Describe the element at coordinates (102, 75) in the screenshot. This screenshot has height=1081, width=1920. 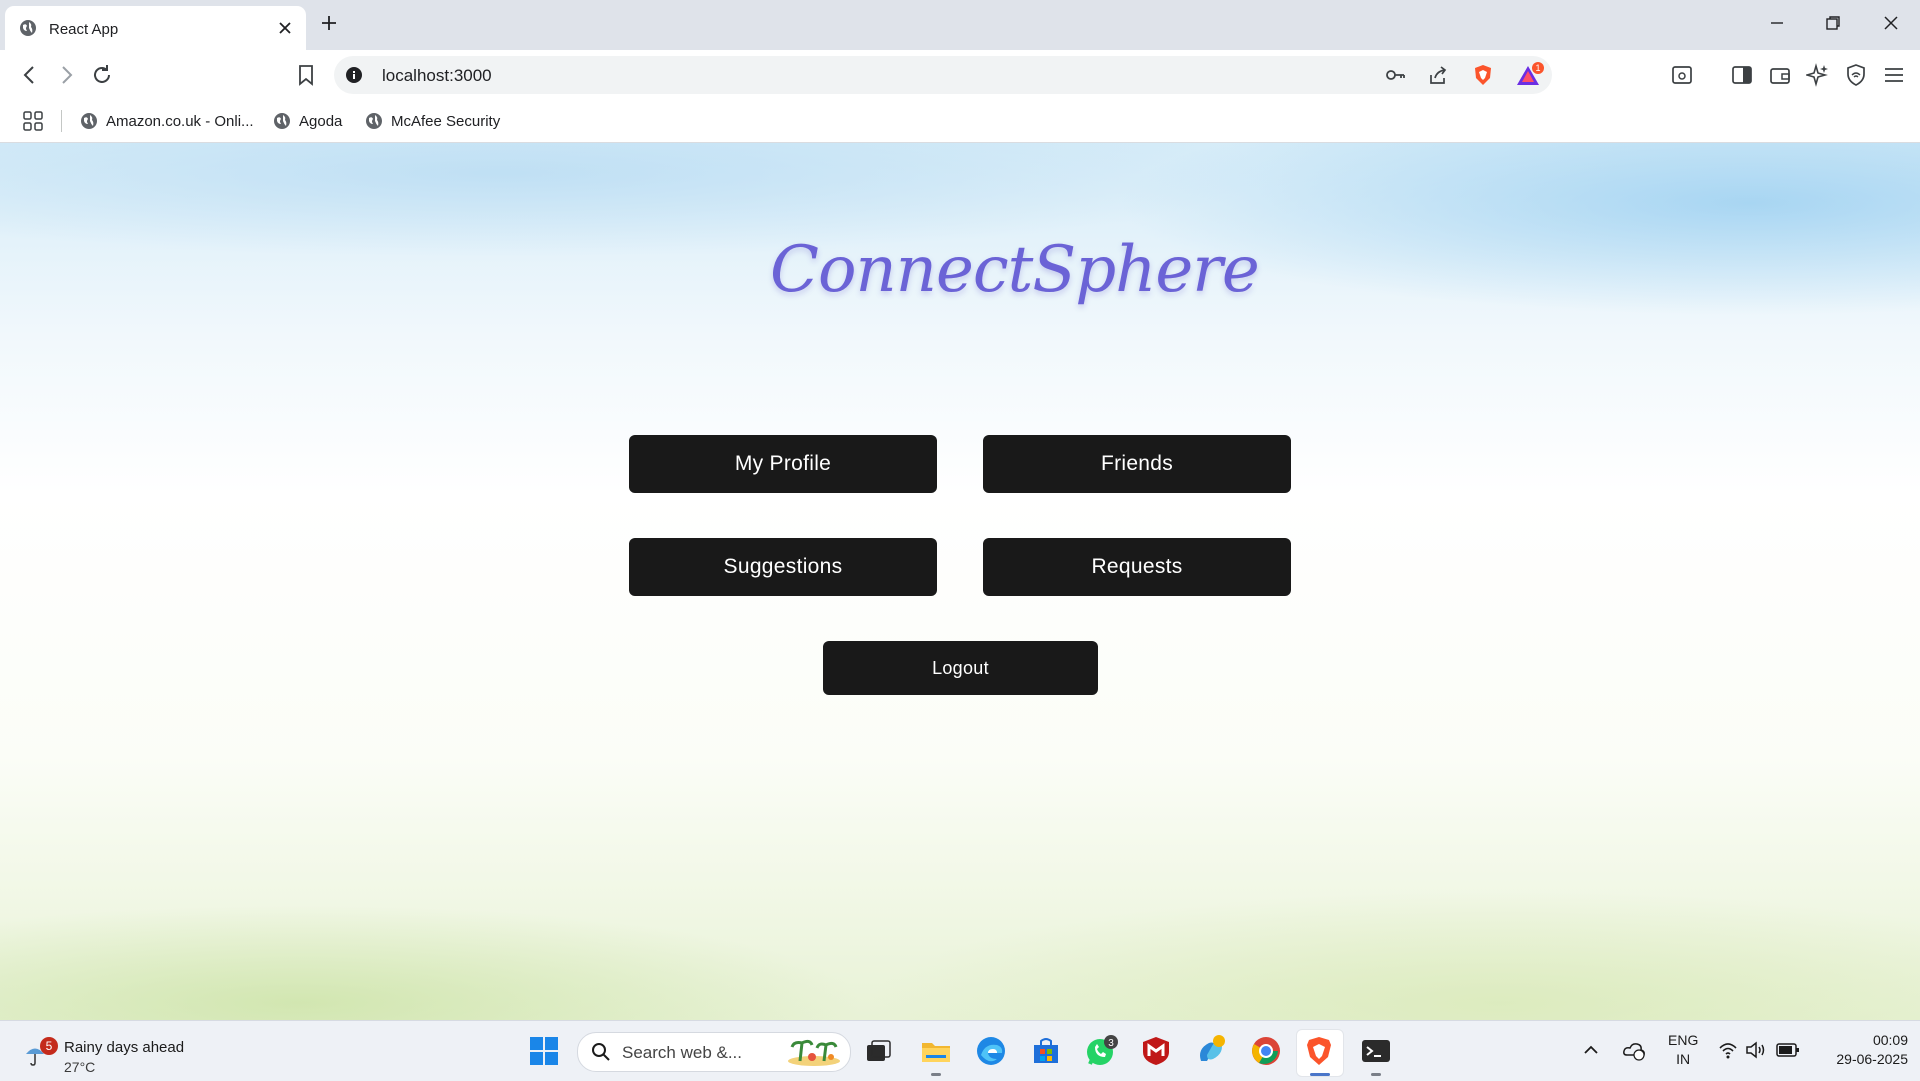
I see `reload-icon` at that location.